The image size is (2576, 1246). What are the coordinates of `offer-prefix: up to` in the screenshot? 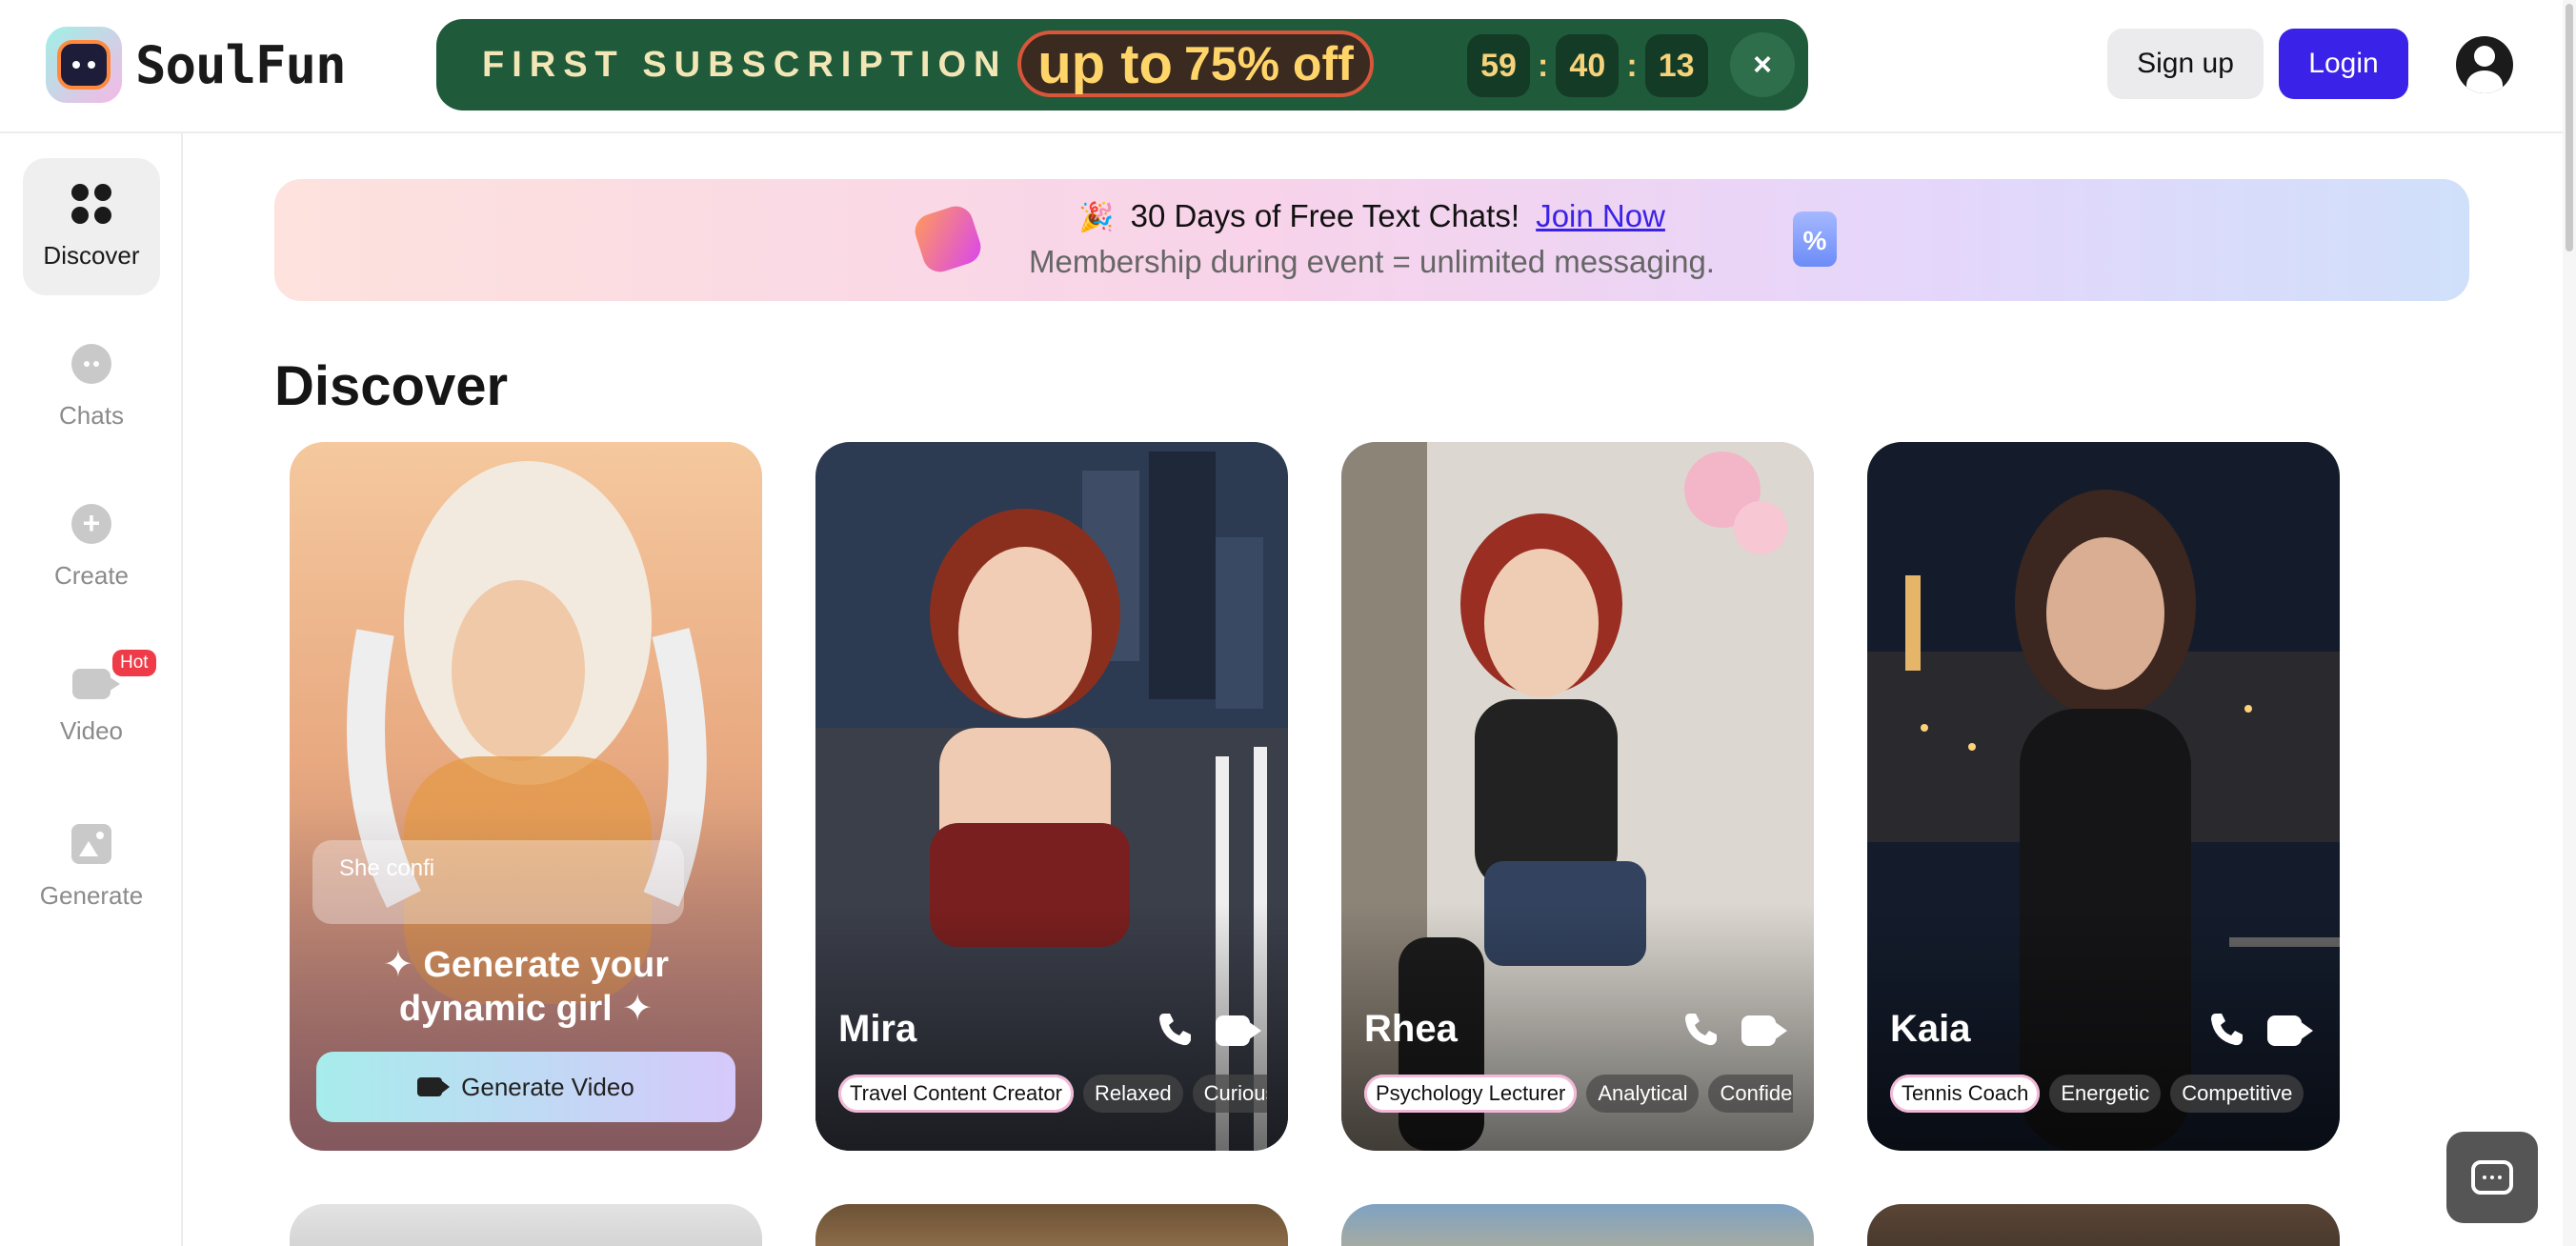 It's located at (1105, 63).